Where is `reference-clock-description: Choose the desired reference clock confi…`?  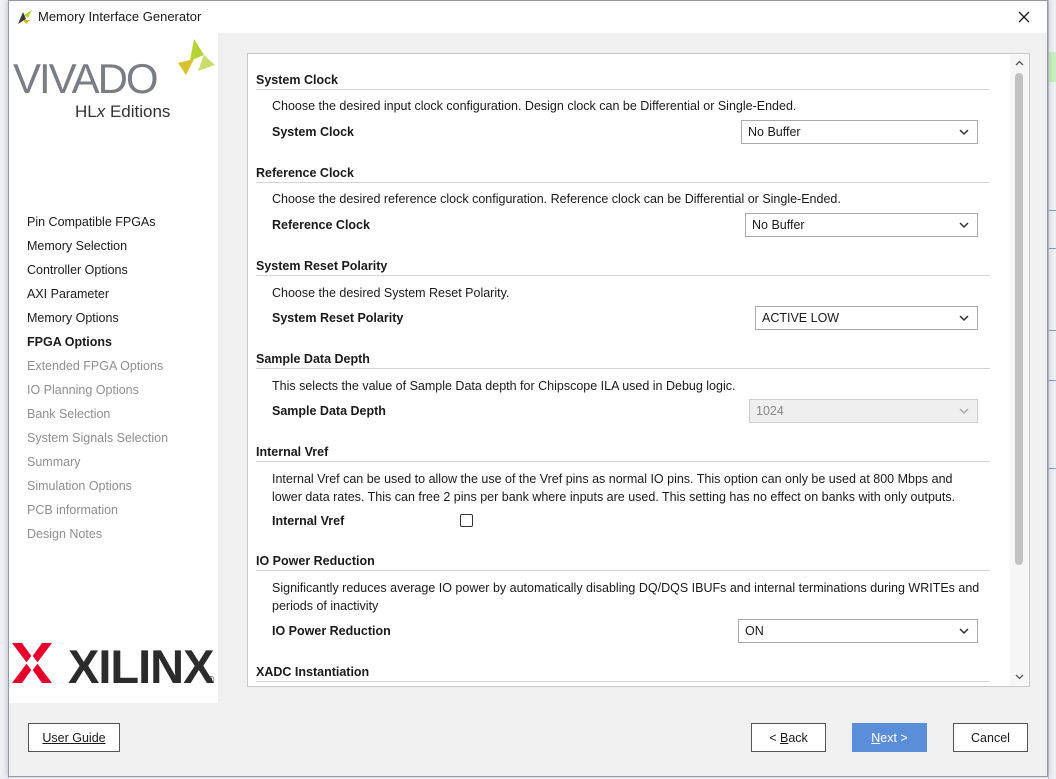
reference-clock-description: Choose the desired reference clock confi… is located at coordinates (556, 199).